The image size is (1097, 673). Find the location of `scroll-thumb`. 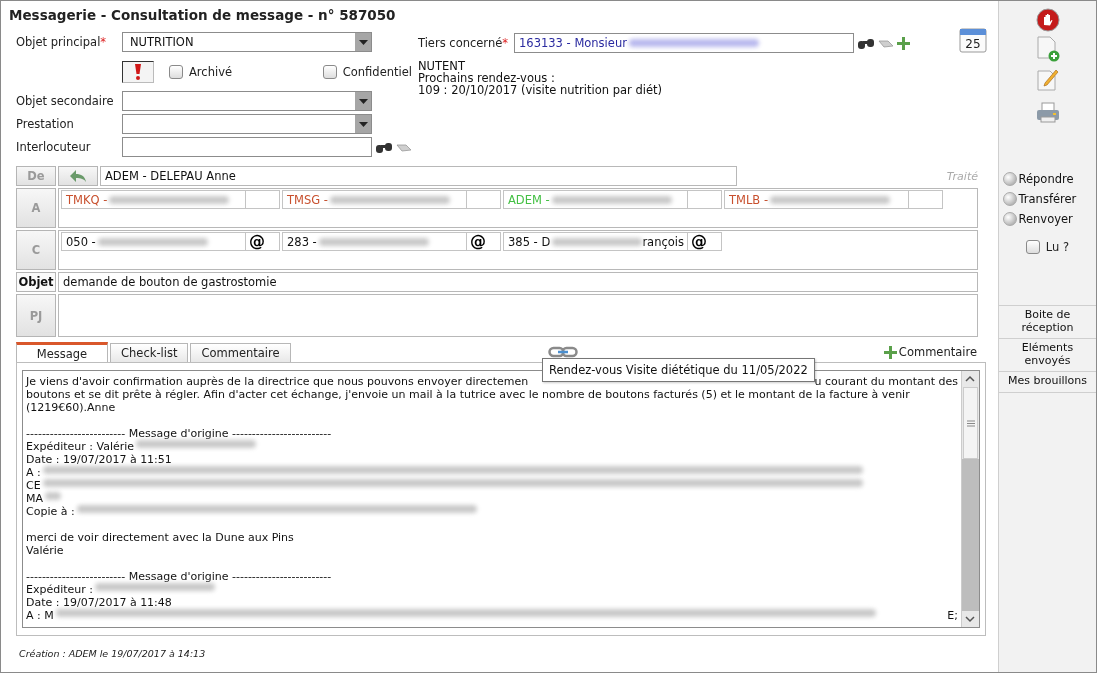

scroll-thumb is located at coordinates (970, 423).